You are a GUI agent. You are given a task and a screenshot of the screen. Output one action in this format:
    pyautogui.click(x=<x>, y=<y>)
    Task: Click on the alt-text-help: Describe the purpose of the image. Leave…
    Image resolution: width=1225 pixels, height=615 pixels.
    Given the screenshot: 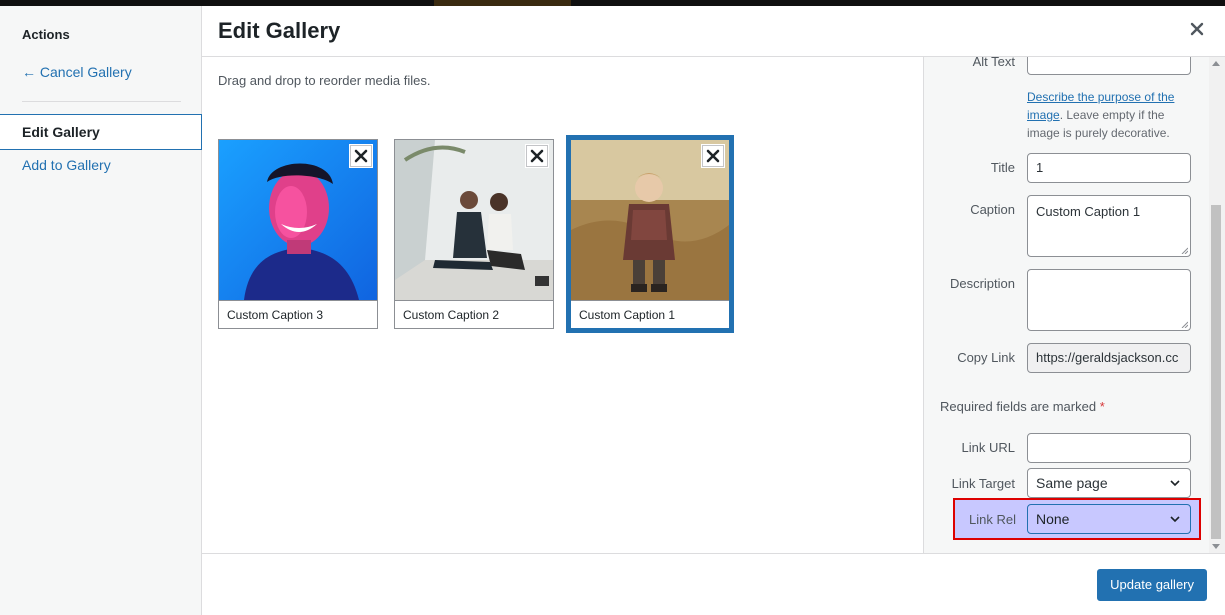 What is the action you would take?
    pyautogui.click(x=1109, y=115)
    